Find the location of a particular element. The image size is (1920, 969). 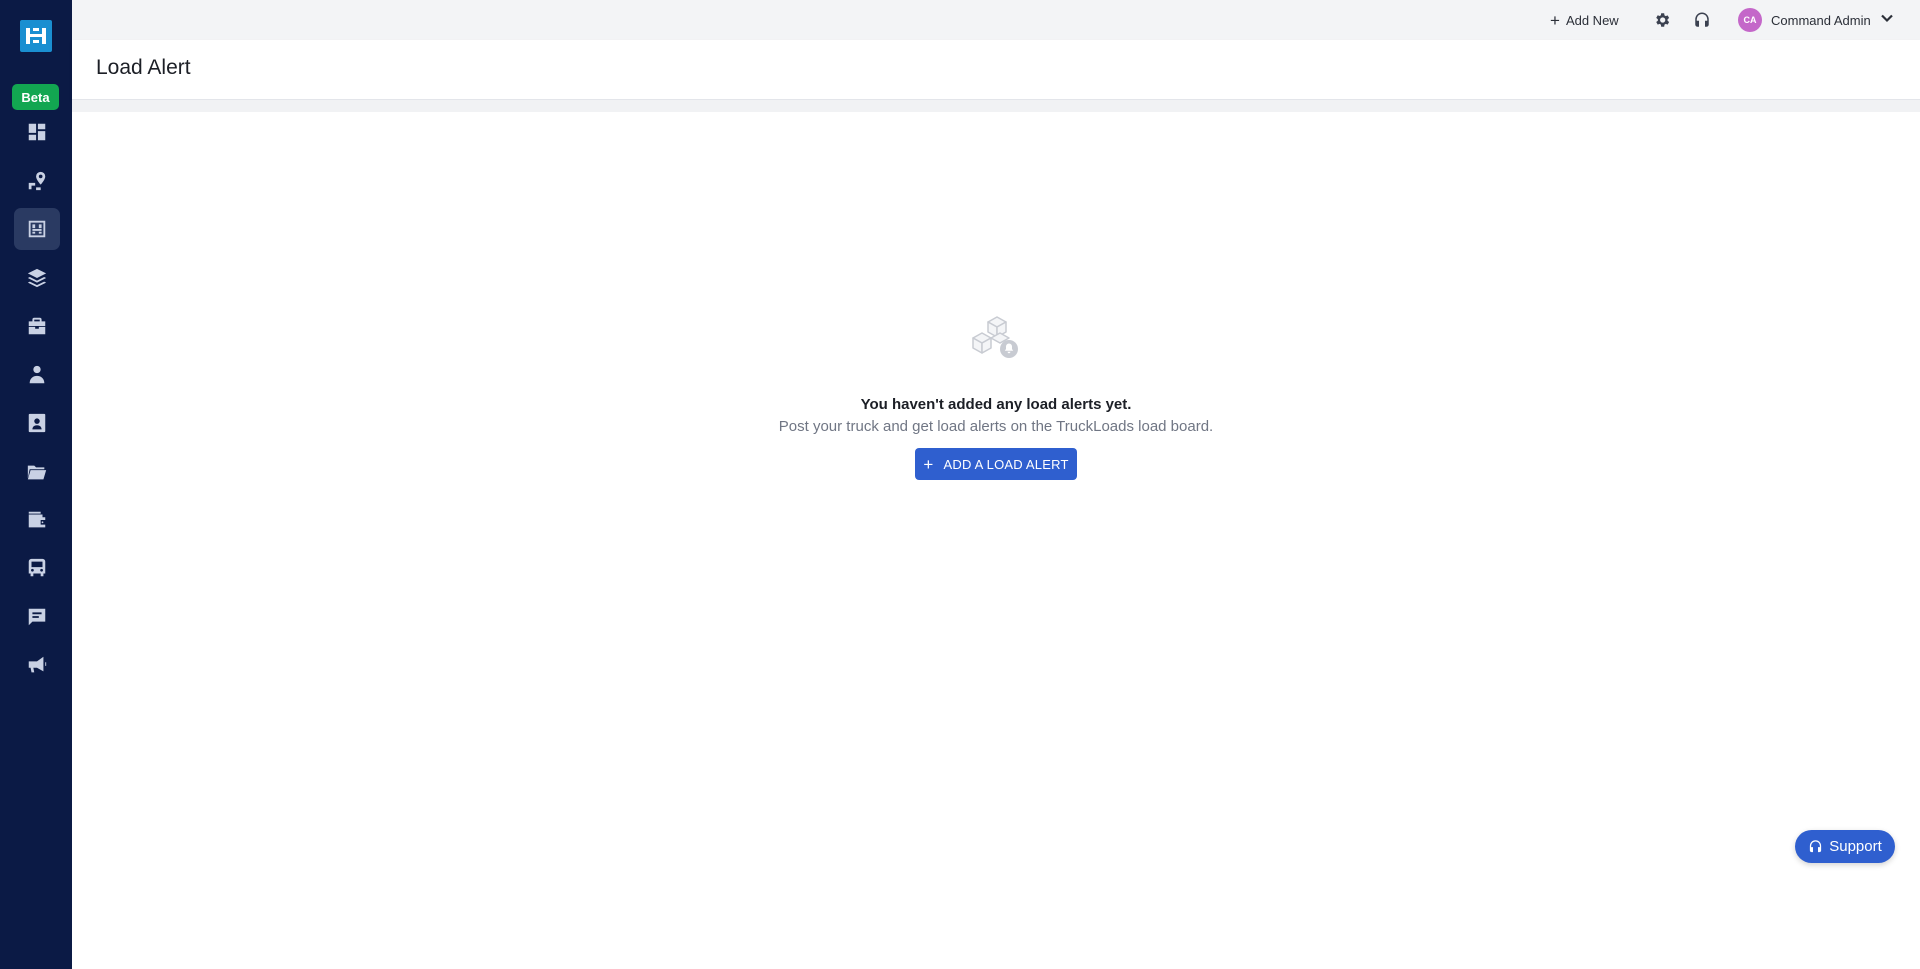

dashboard-icon is located at coordinates (37, 132).